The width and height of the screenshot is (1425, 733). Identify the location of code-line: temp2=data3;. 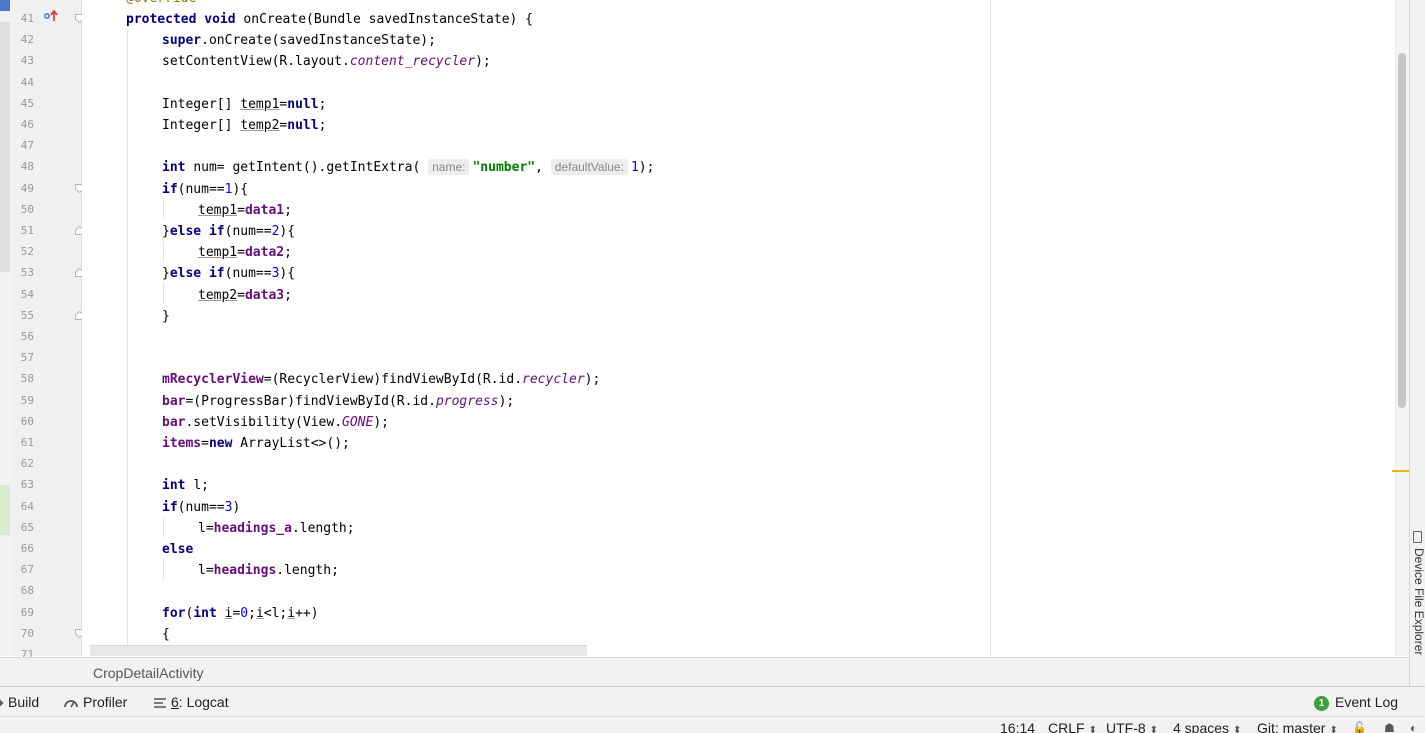
(245, 295).